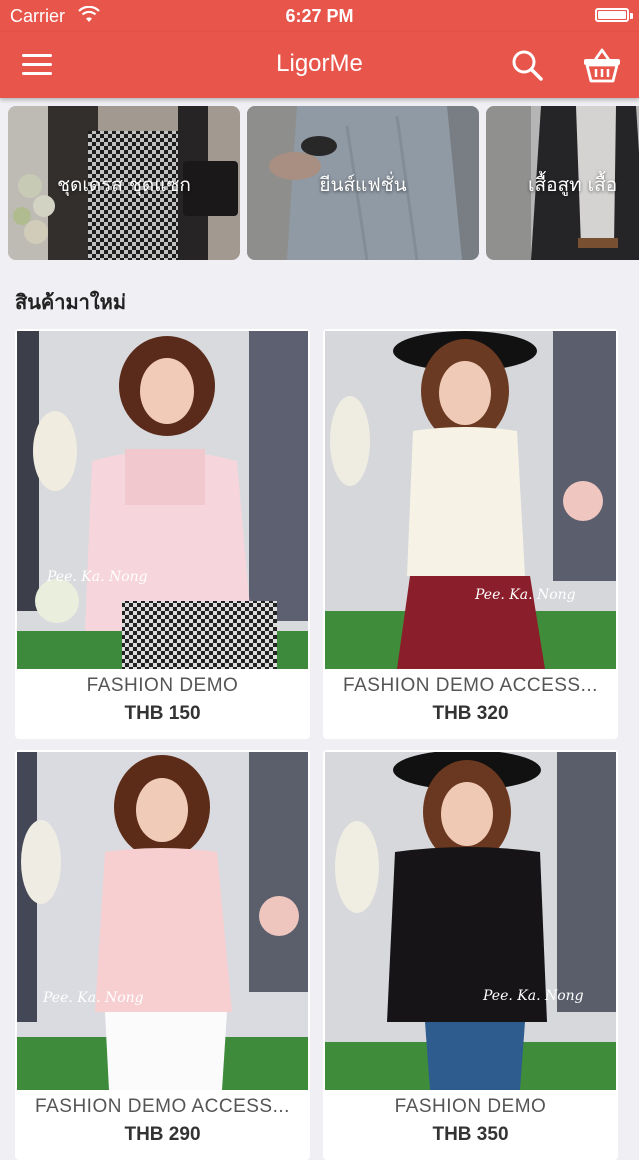 Image resolution: width=639 pixels, height=1160 pixels. I want to click on category-tile-dress: ชุดเดรส ชุดแซก, so click(124, 183).